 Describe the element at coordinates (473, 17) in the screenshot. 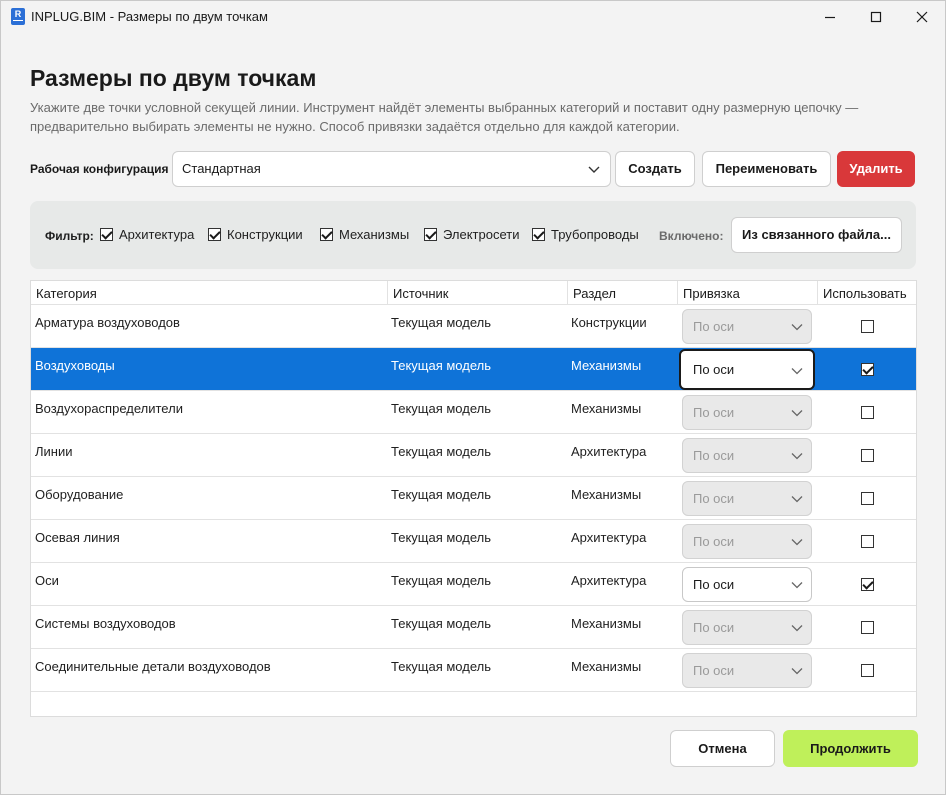

I see `title-bar: R INPLUG.BIM - Размеры по двум точкам` at that location.